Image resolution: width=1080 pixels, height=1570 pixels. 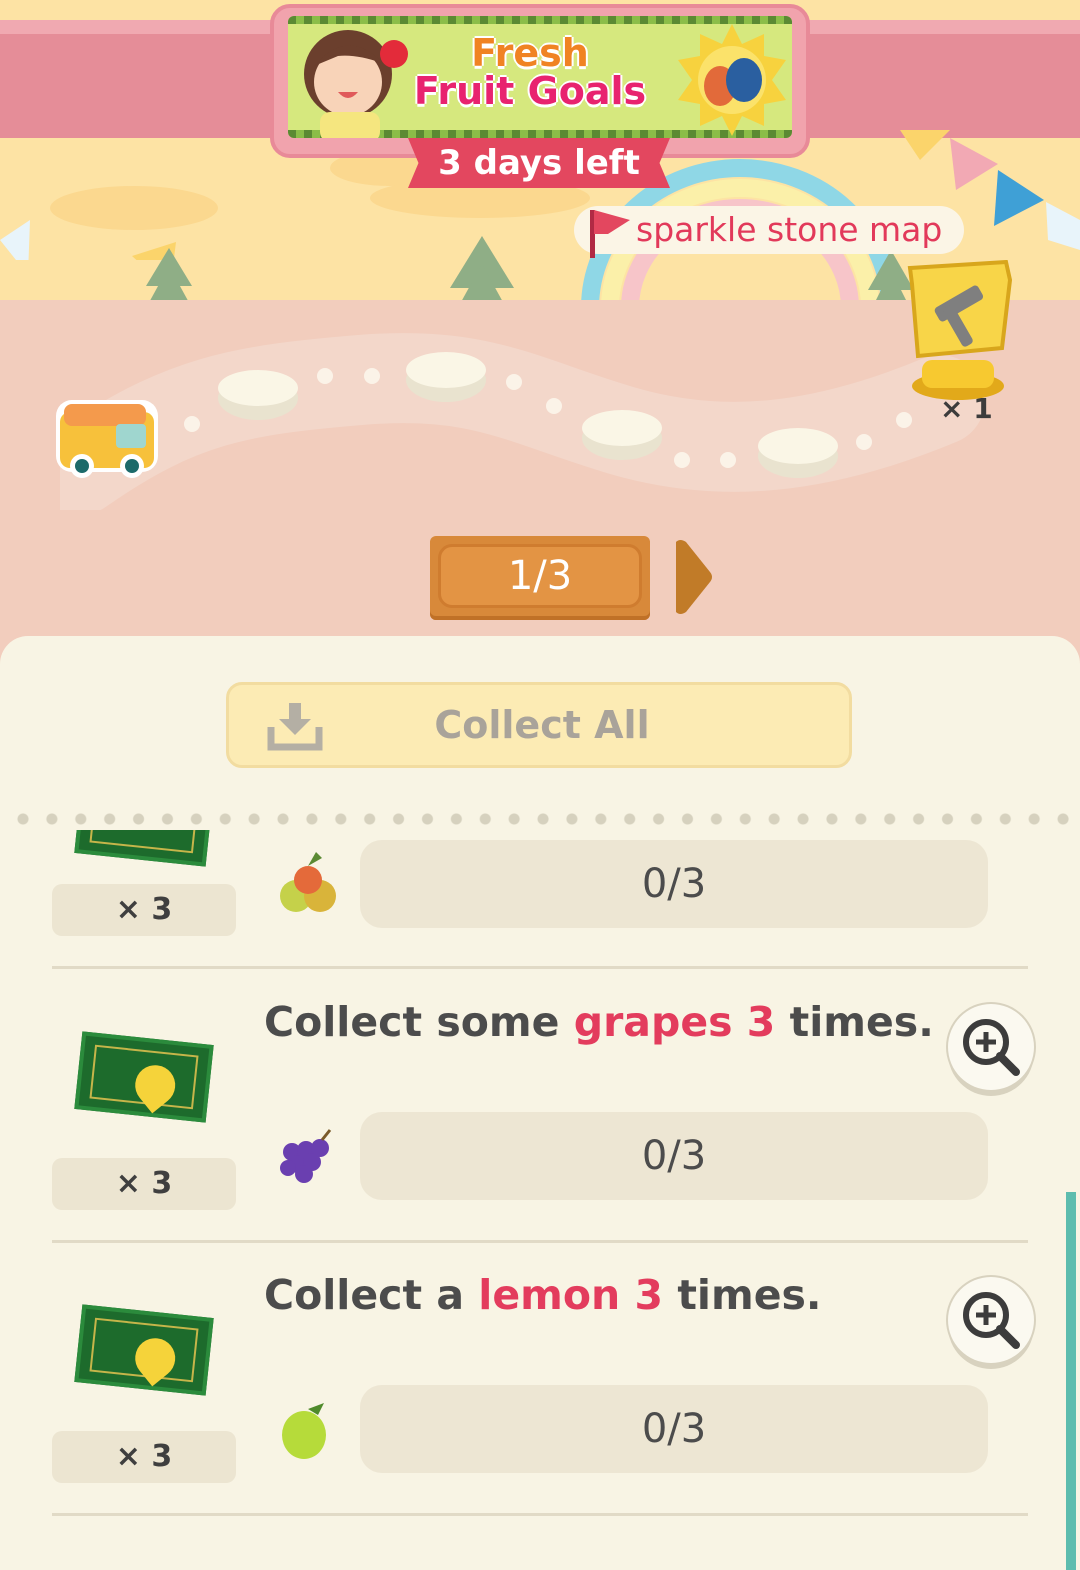 What do you see at coordinates (610, 234) in the screenshot?
I see `flag-icon` at bounding box center [610, 234].